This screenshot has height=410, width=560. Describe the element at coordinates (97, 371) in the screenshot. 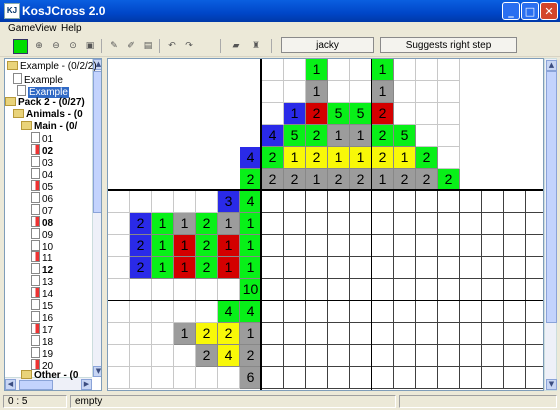

I see `scroll-down-icon: ▼` at that location.